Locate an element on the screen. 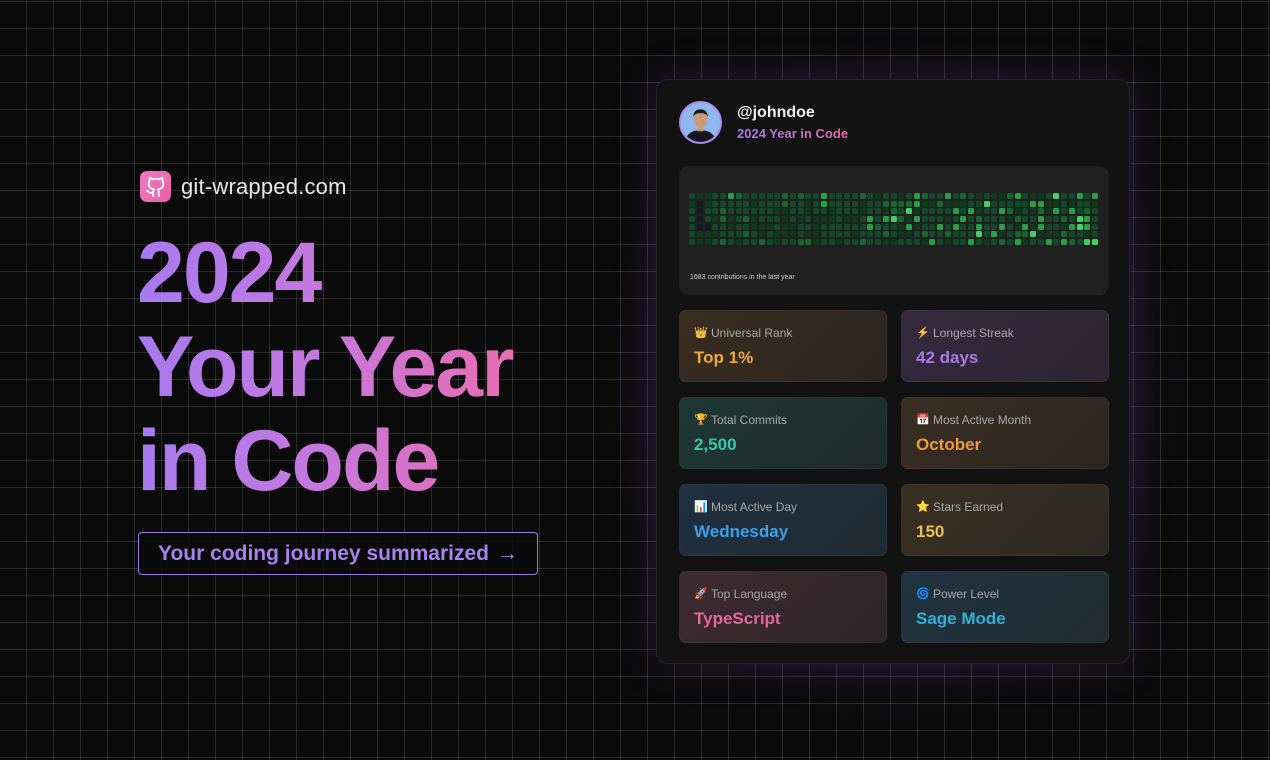 The width and height of the screenshot is (1270, 760). username: @johndoe is located at coordinates (776, 112).